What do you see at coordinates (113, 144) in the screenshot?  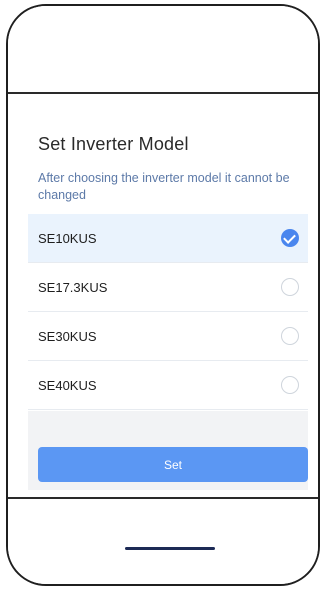 I see `dialog-title: Set Inverter Model` at bounding box center [113, 144].